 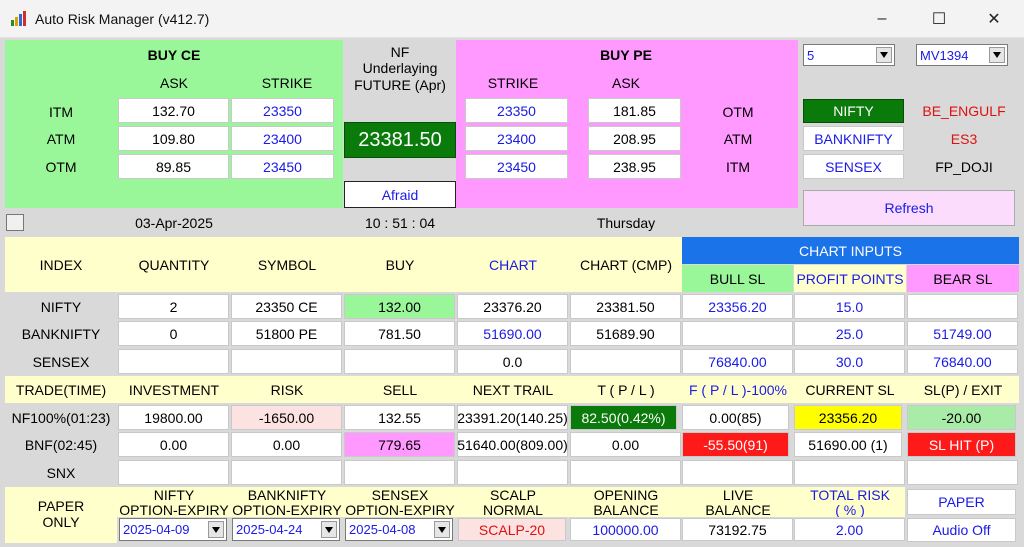 I want to click on position-chart-cmp, so click(x=625, y=361).